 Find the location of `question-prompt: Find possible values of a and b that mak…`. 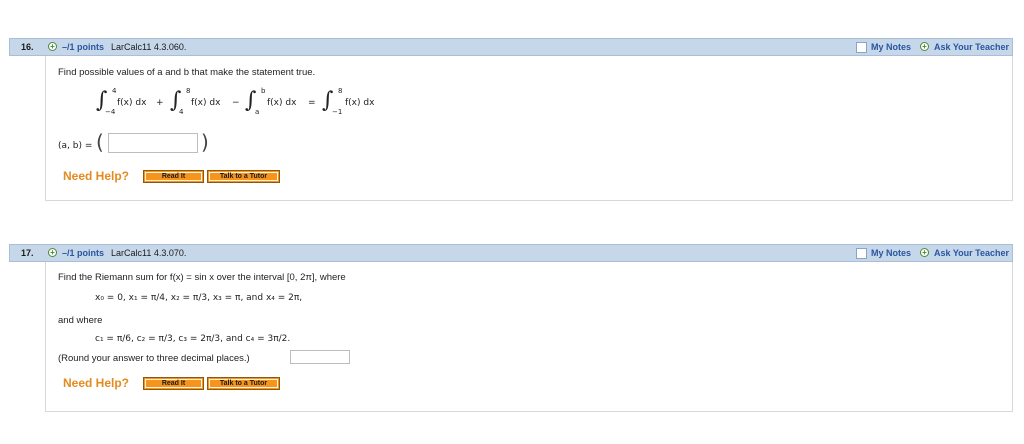

question-prompt: Find possible values of a and b that mak… is located at coordinates (187, 72).